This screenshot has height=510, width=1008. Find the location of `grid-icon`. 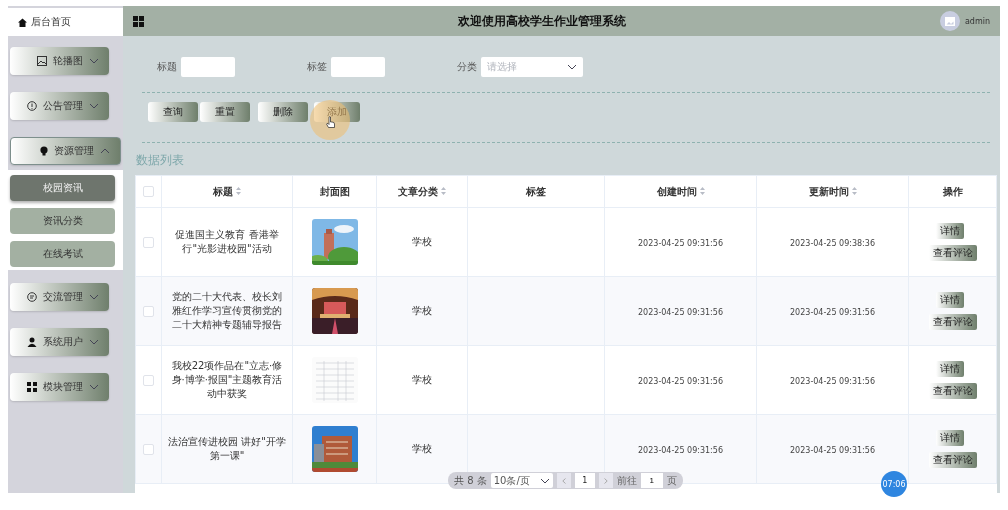

grid-icon is located at coordinates (32, 387).